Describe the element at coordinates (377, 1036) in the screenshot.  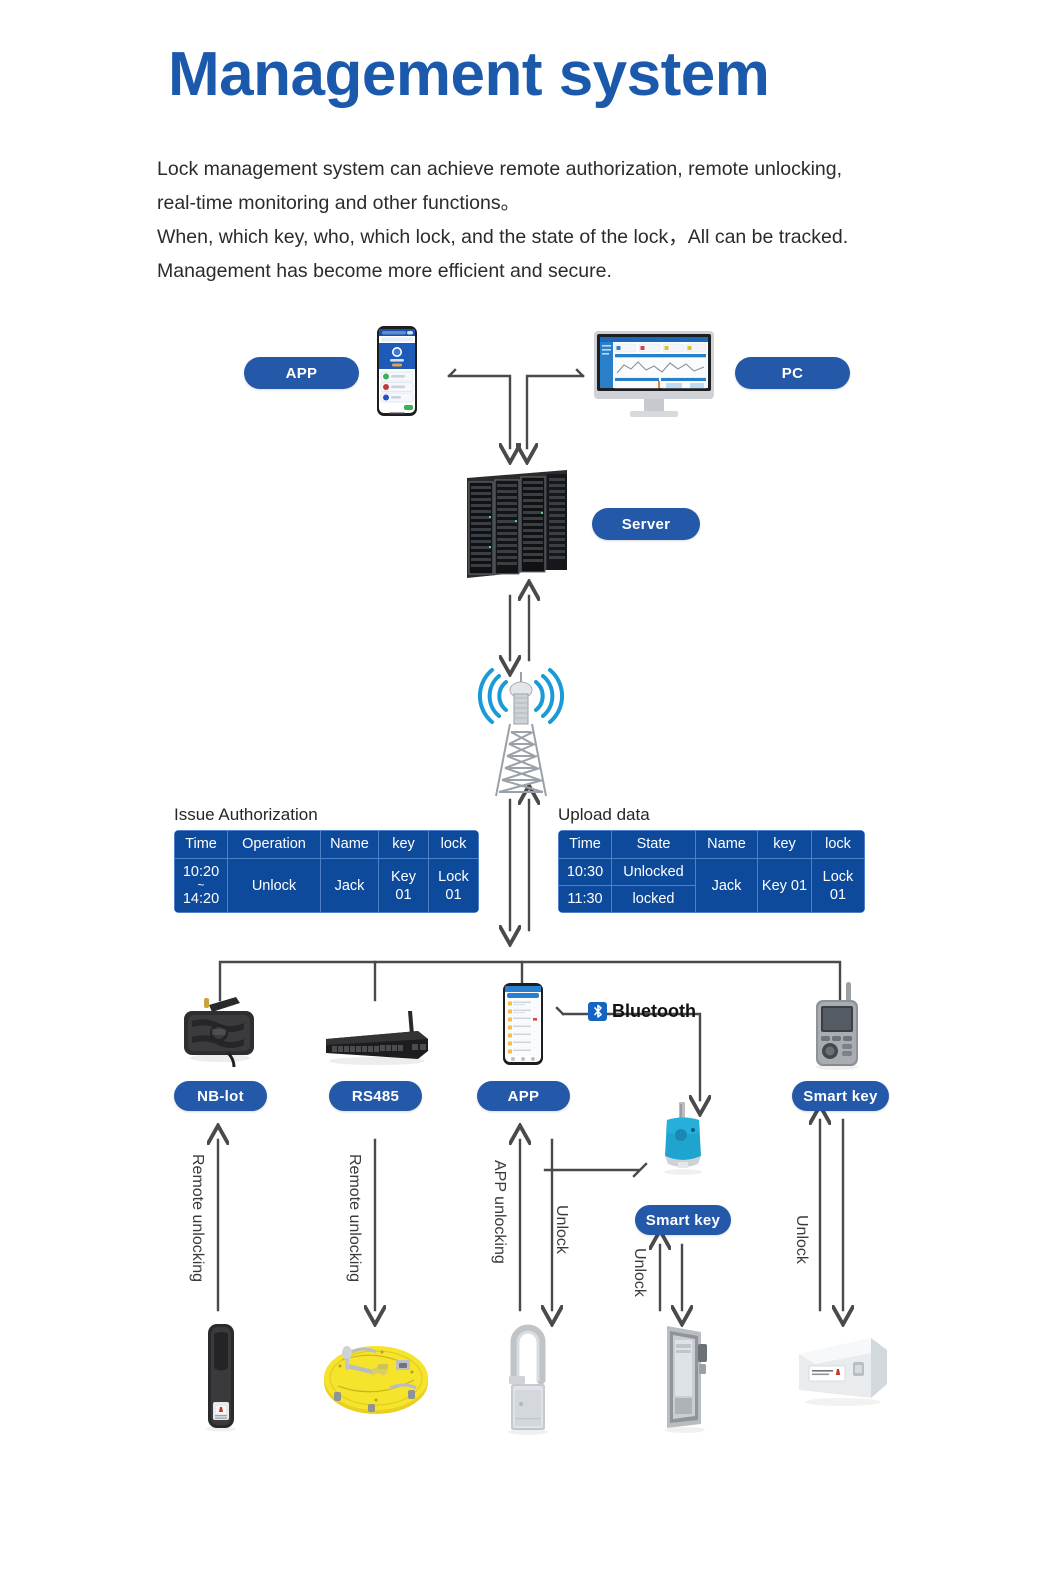
I see `network-switch-icon` at that location.